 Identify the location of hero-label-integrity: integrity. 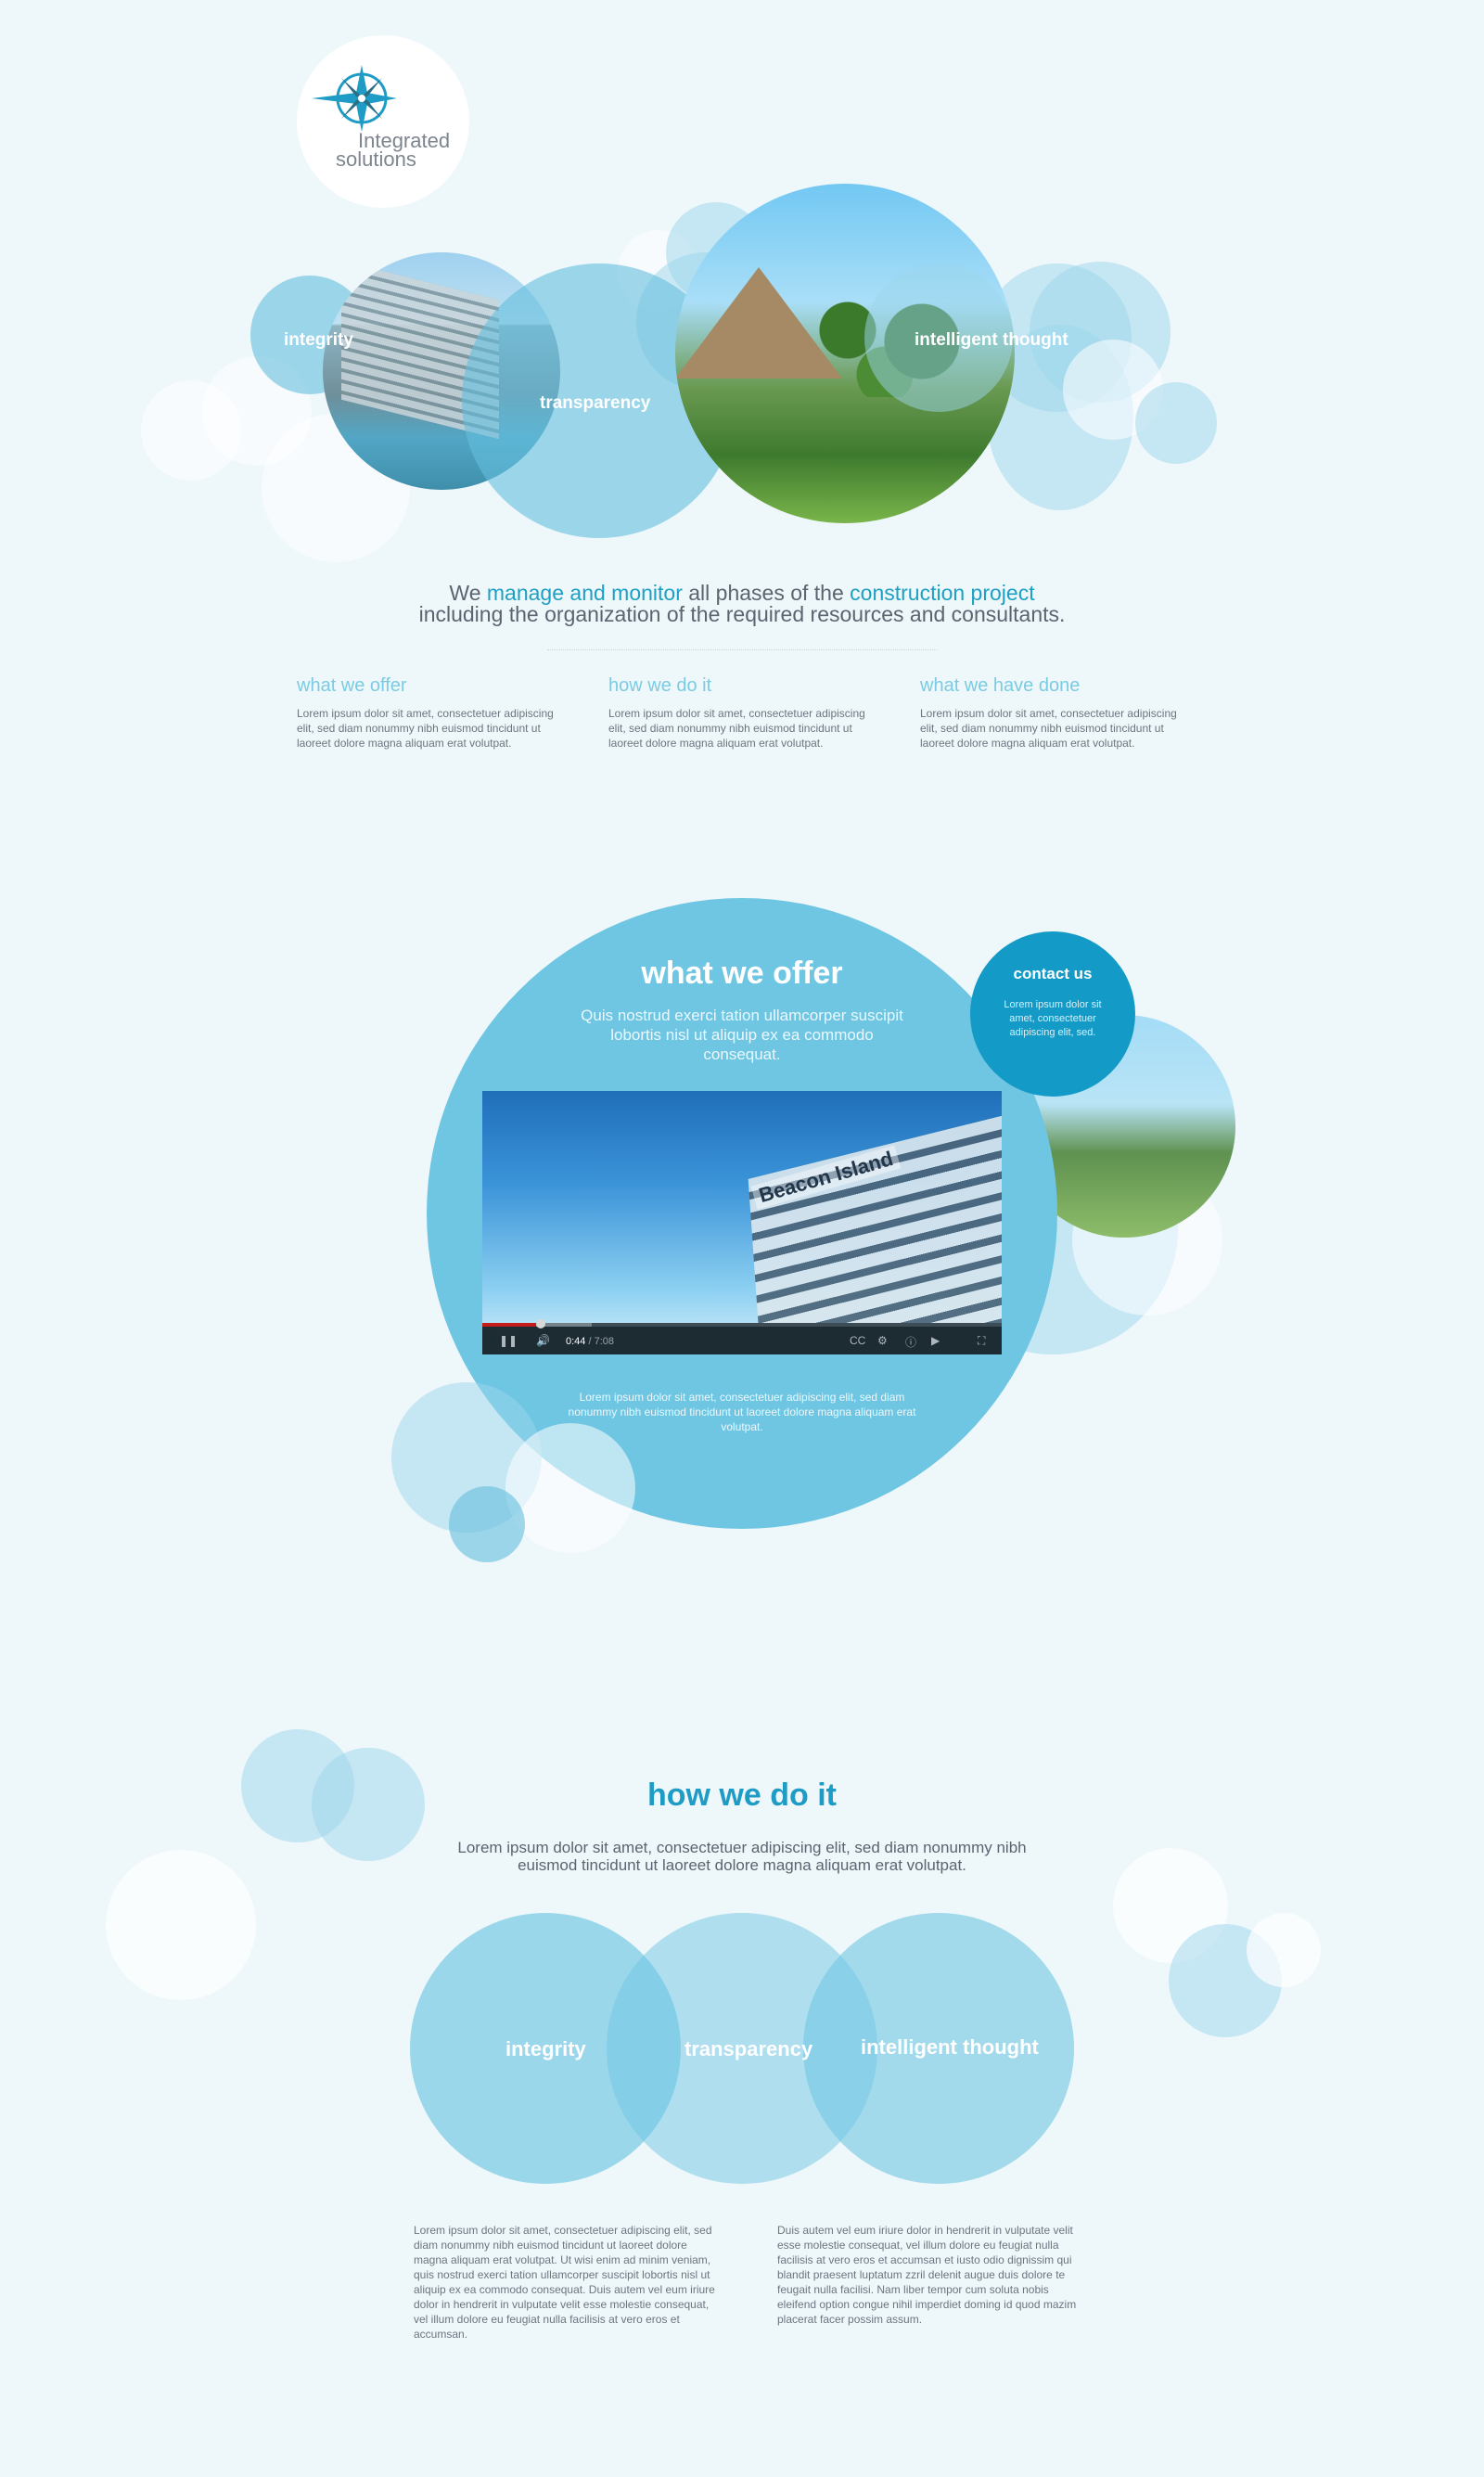
(318, 340).